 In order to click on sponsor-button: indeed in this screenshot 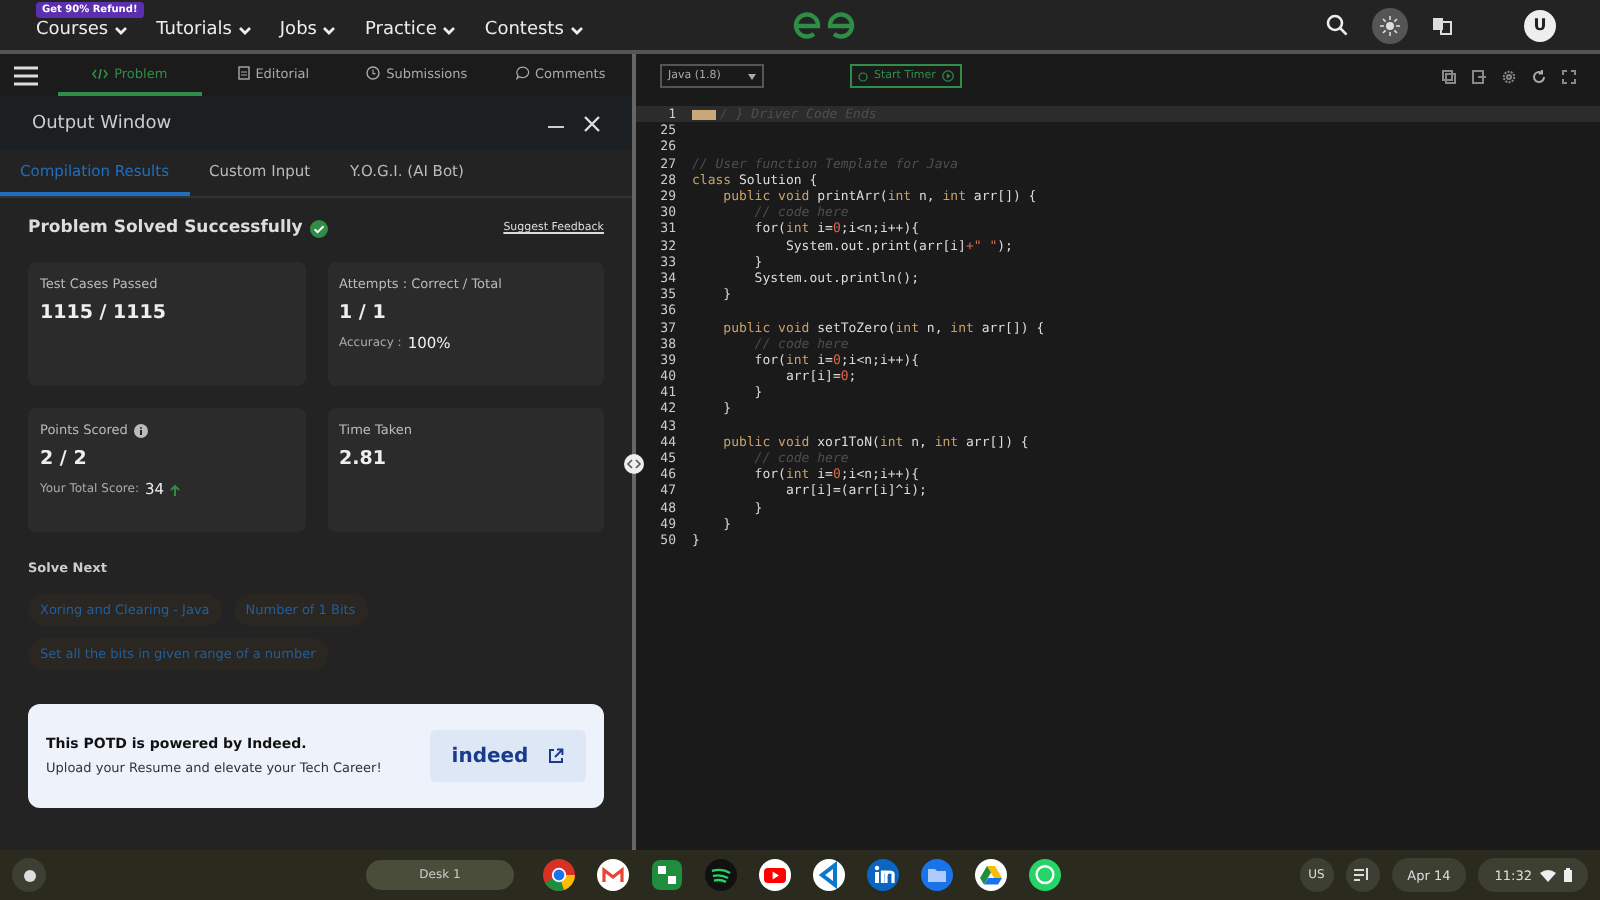, I will do `click(508, 756)`.